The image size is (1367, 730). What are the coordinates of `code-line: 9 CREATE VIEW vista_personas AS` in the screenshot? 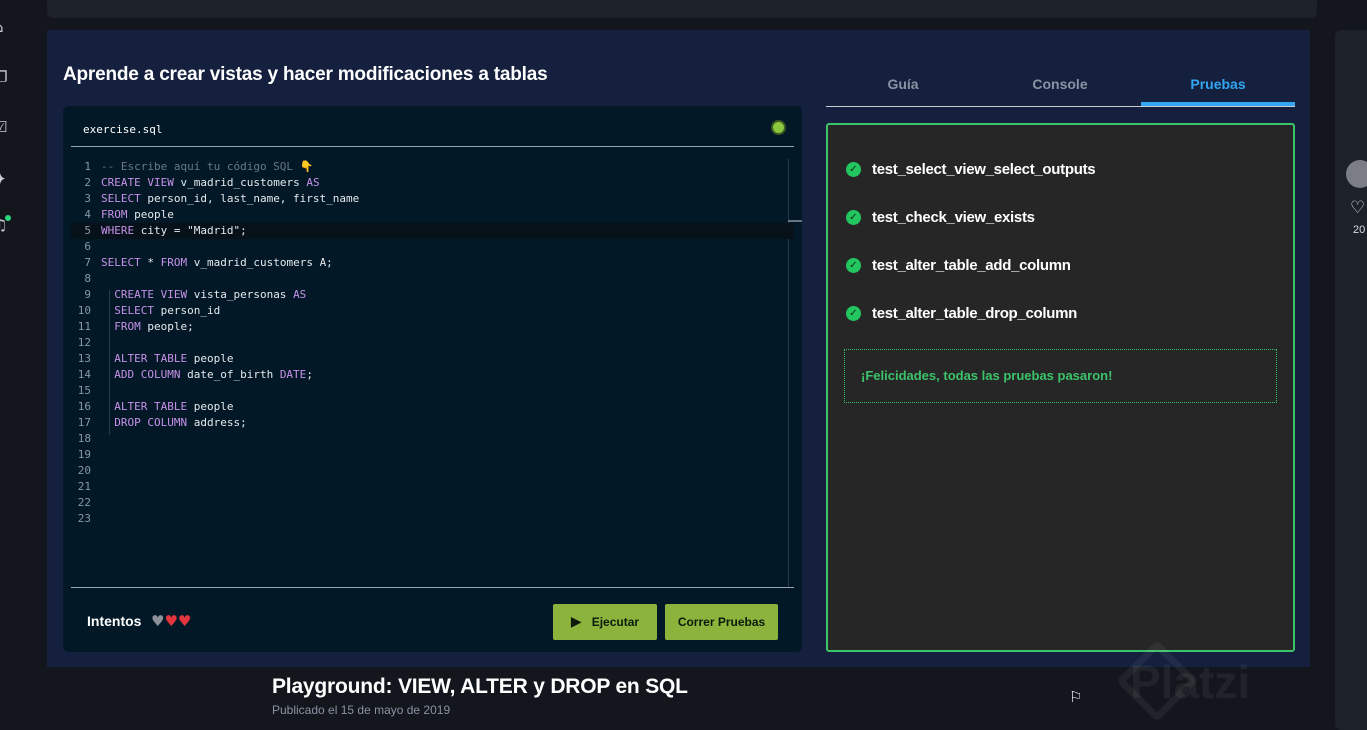 It's located at (432, 295).